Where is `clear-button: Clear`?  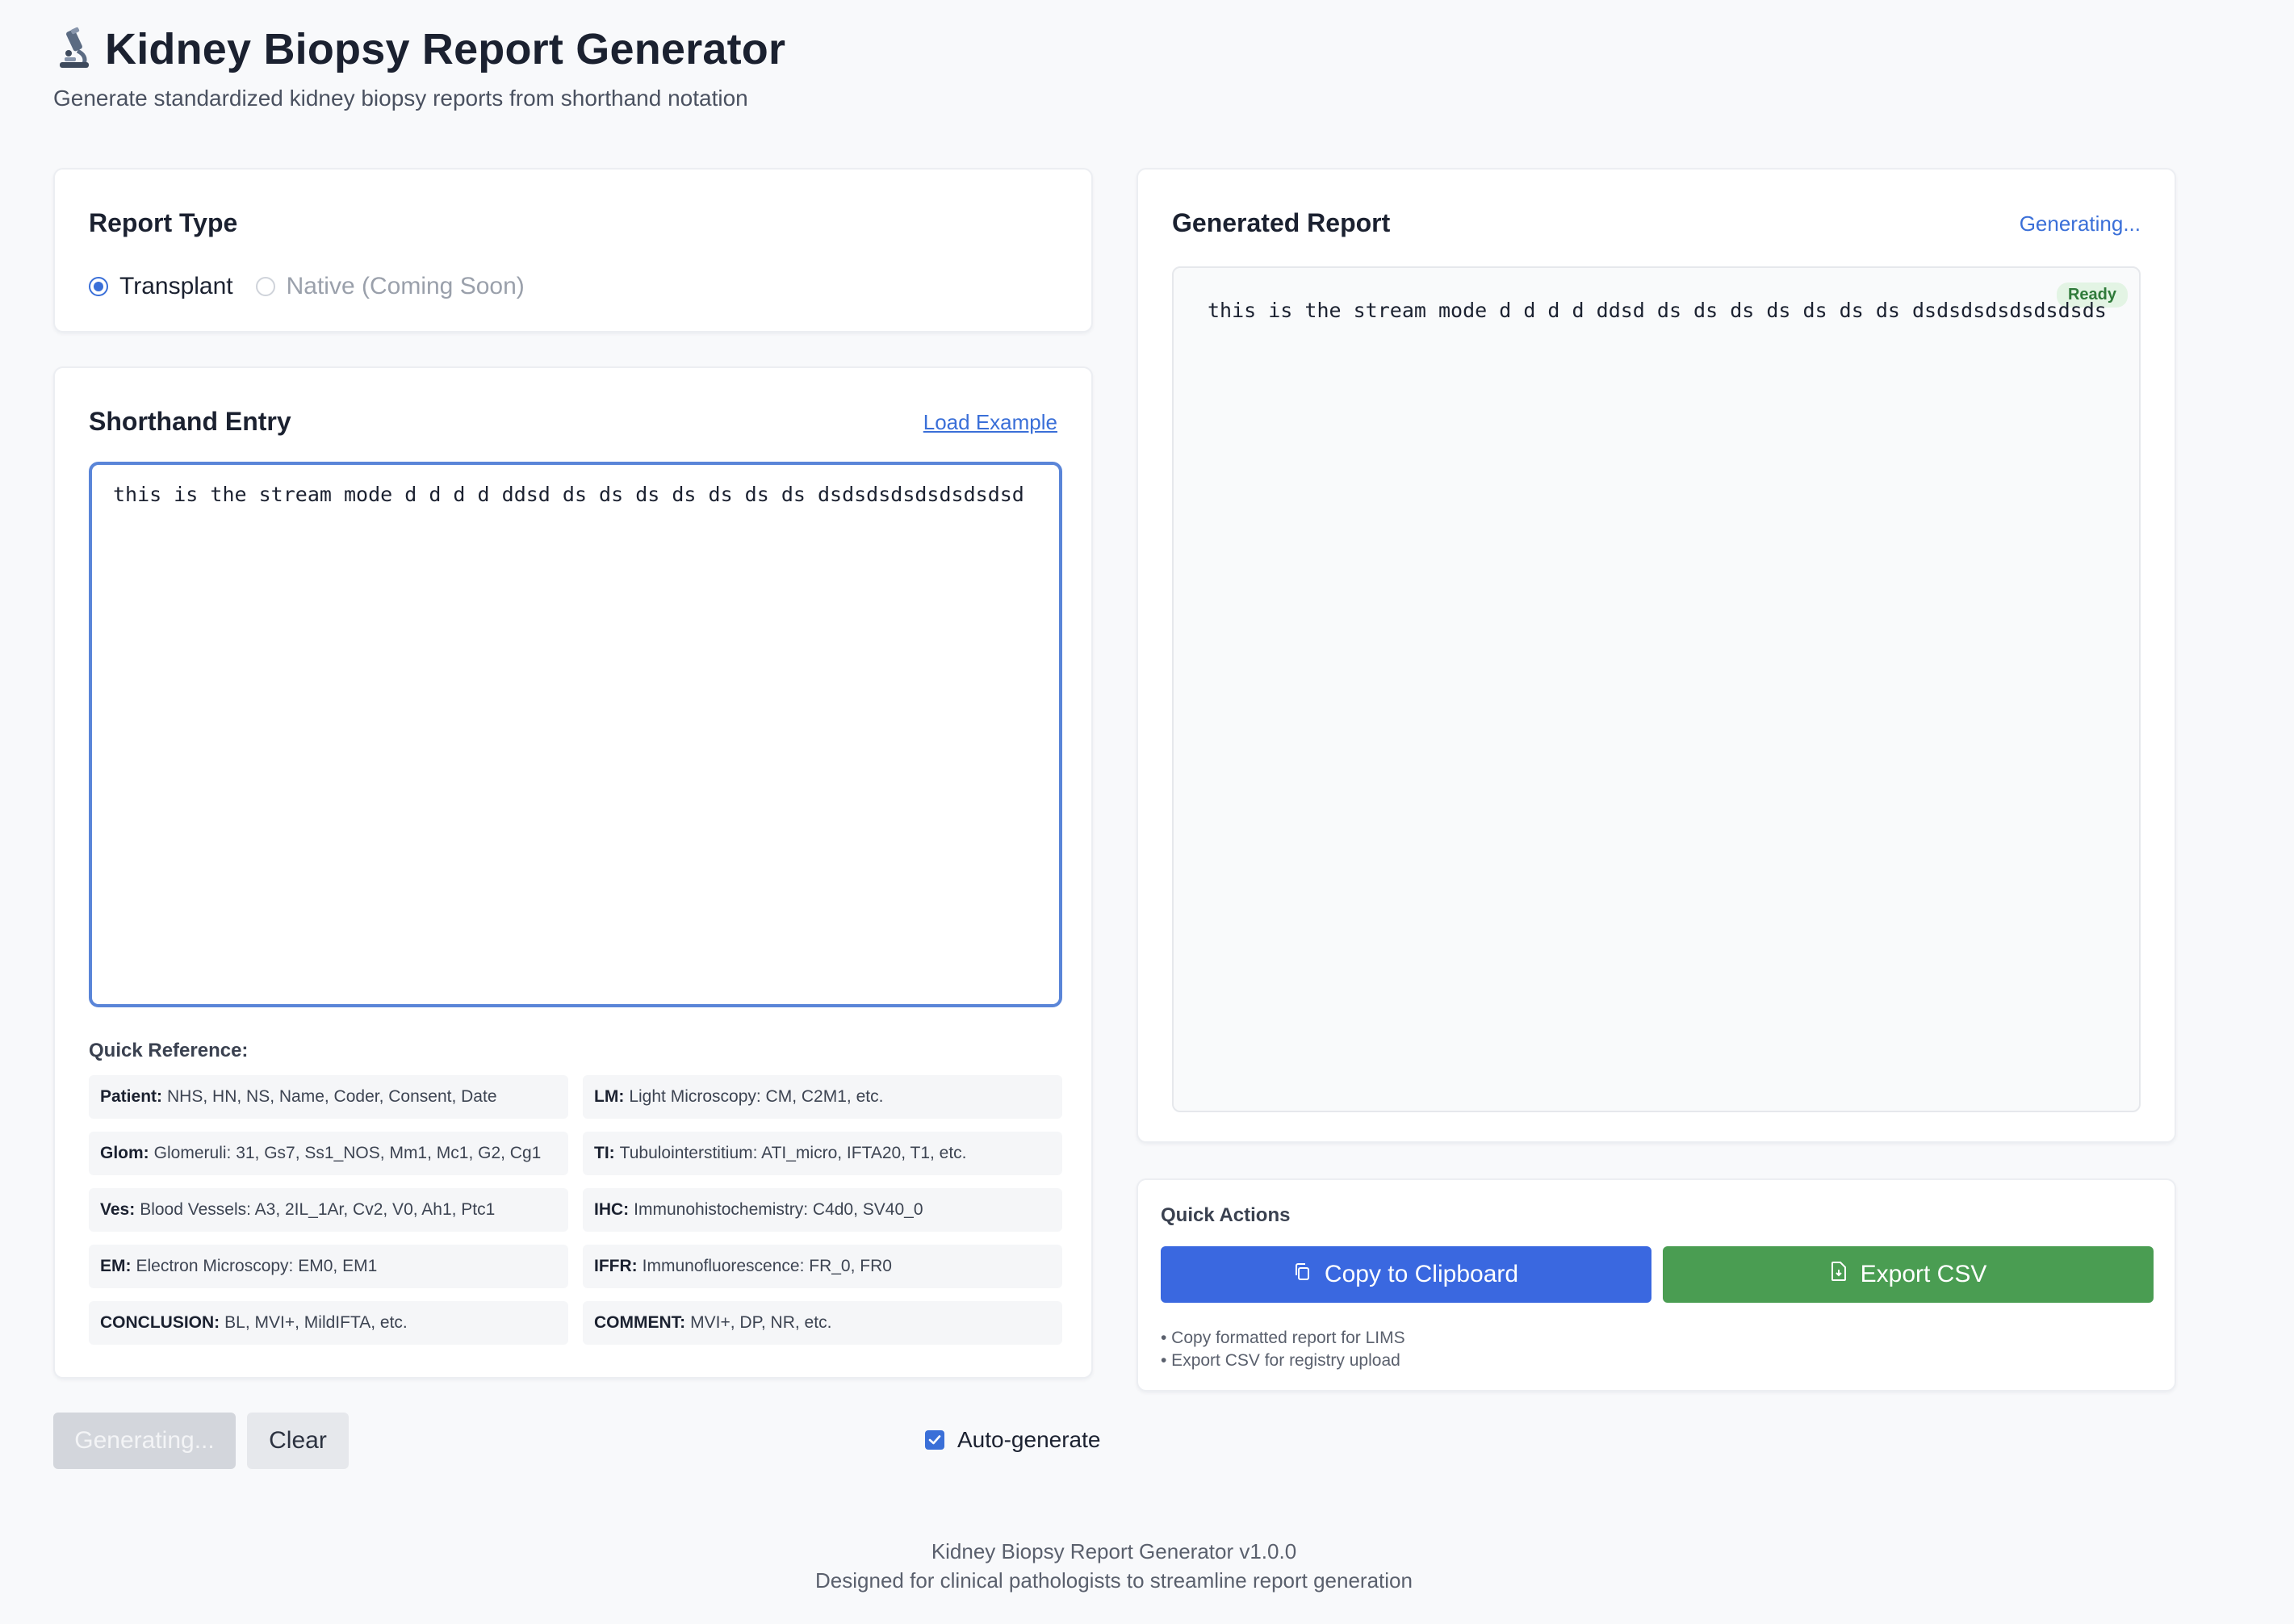
clear-button: Clear is located at coordinates (298, 1441).